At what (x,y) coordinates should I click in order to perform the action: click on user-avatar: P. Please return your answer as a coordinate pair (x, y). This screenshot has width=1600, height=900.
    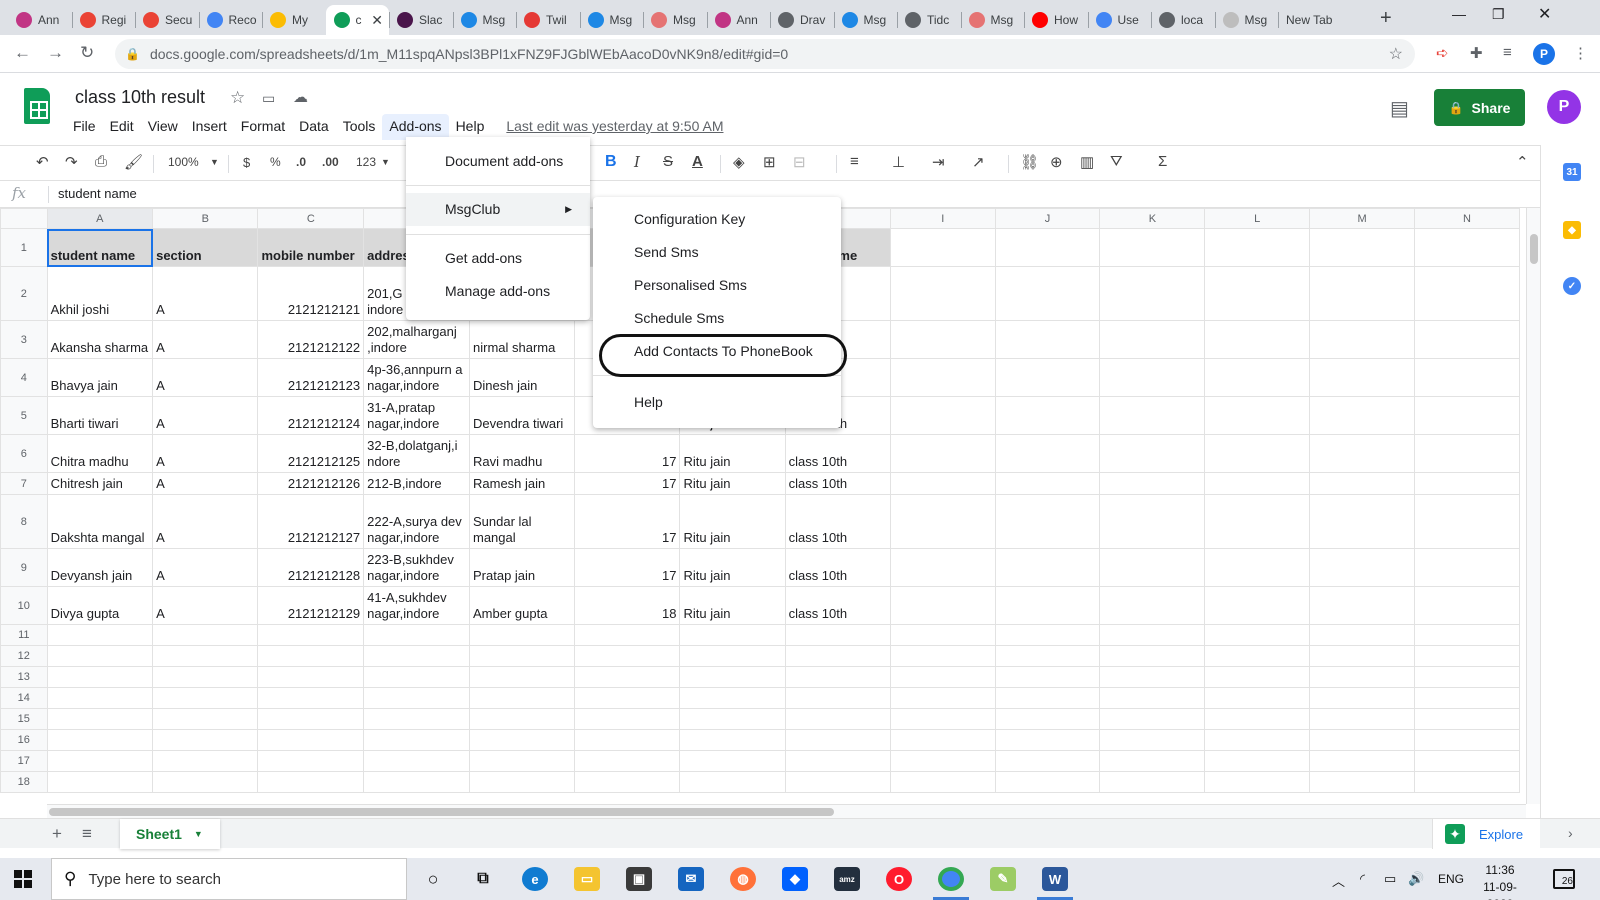
    Looking at the image, I should click on (1564, 107).